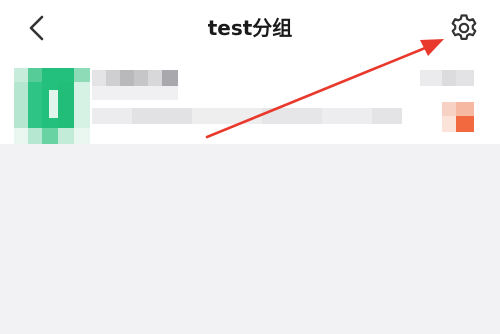  I want to click on page-title: test分组, so click(250, 28).